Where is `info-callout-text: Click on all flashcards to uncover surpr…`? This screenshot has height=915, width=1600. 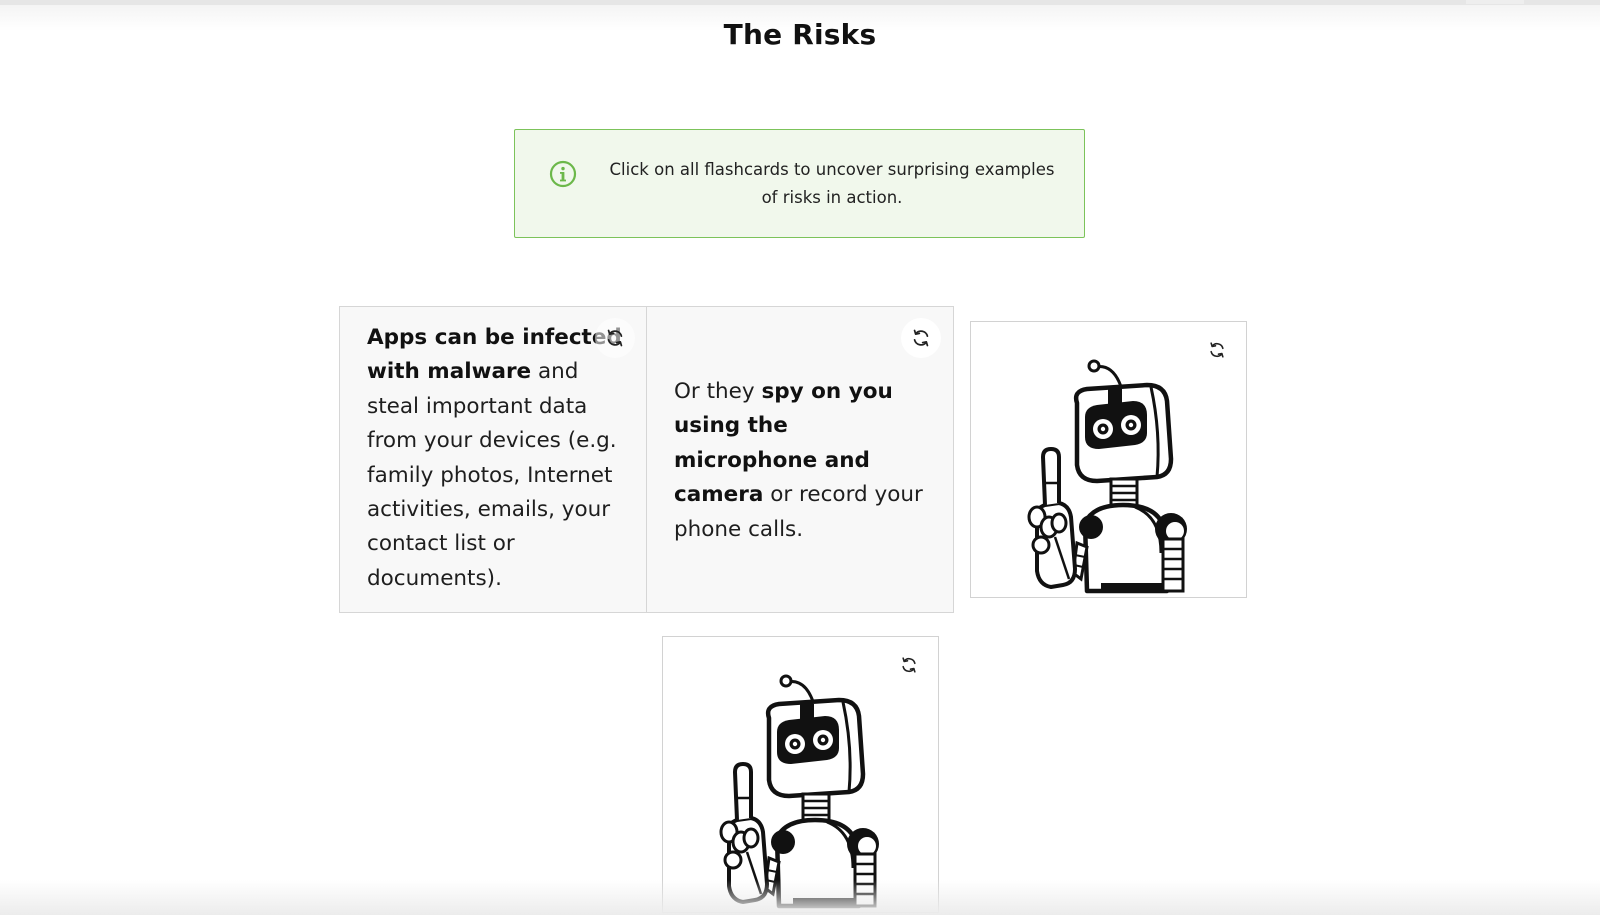
info-callout-text: Click on all flashcards to uncover surpr… is located at coordinates (832, 183).